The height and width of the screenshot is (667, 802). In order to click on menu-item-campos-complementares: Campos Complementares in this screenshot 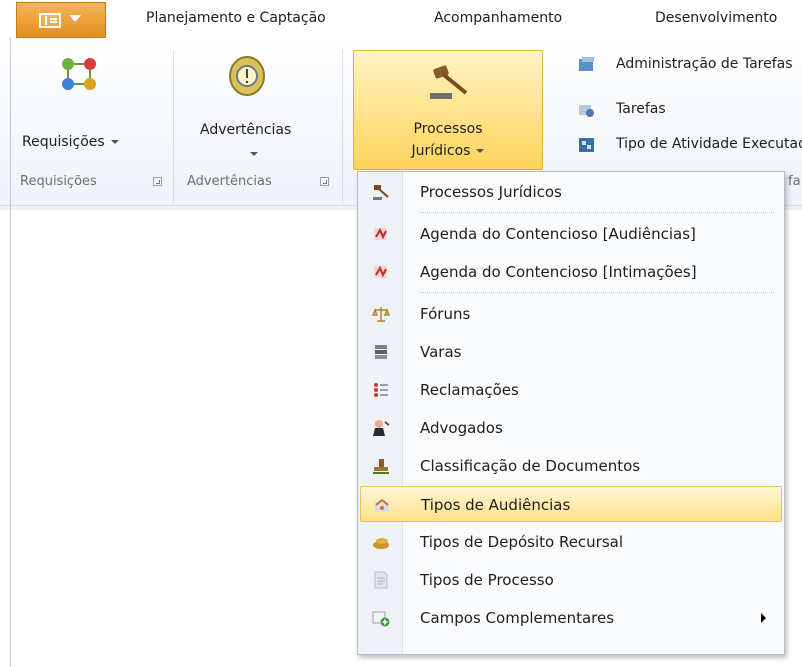, I will do `click(571, 618)`.